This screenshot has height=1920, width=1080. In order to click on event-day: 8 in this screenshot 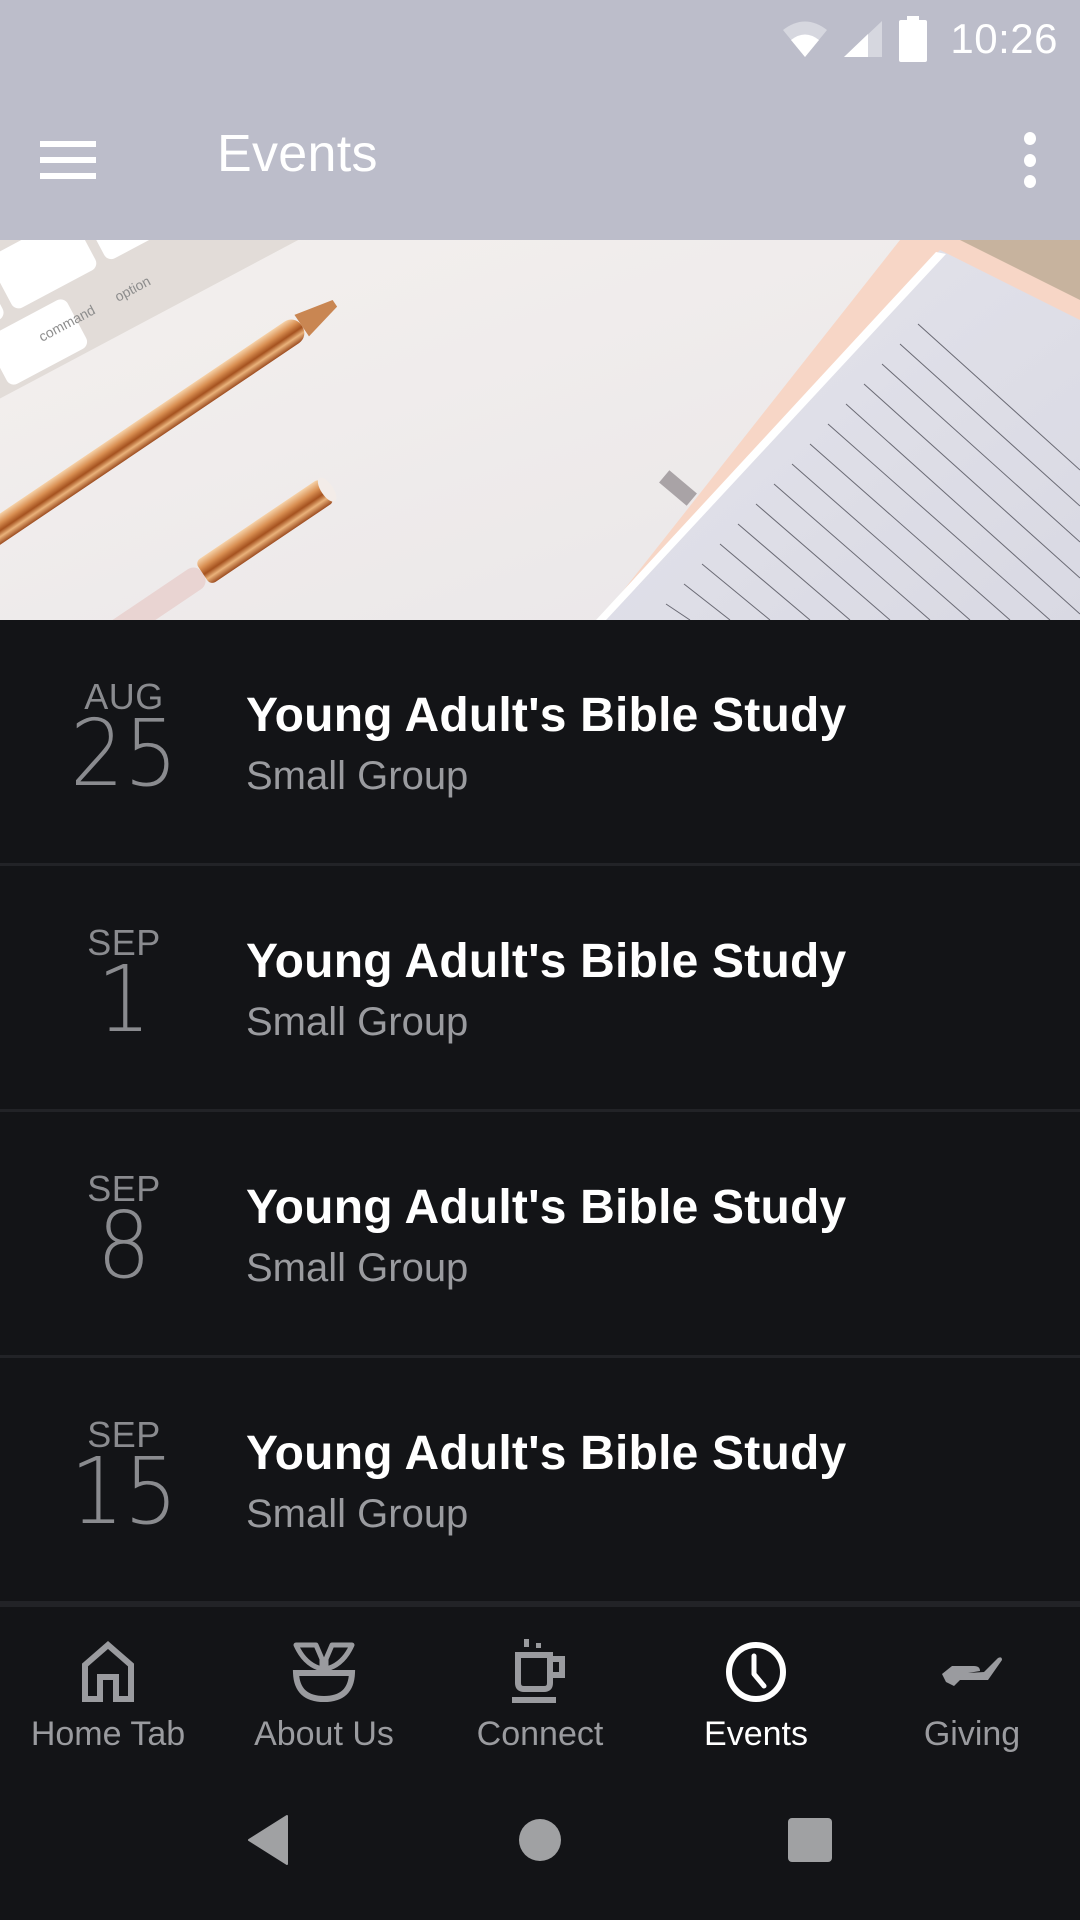, I will do `click(124, 1245)`.